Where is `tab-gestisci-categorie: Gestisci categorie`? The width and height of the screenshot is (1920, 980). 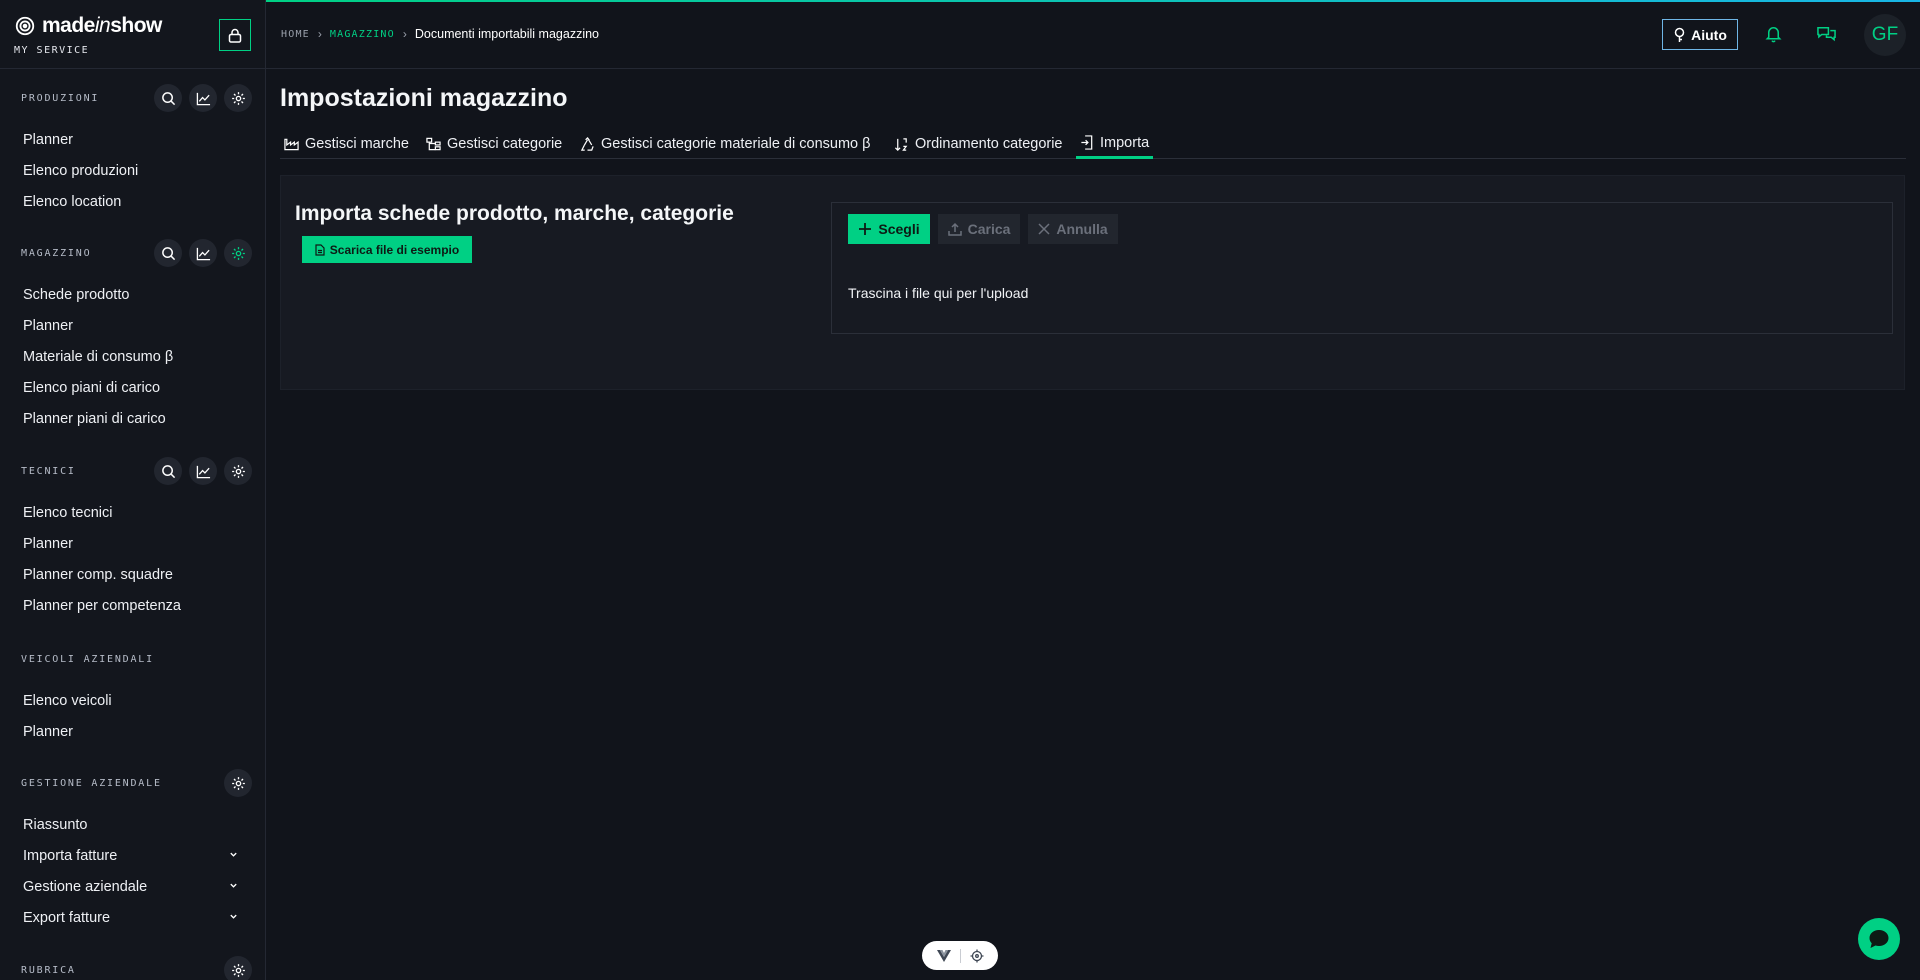
tab-gestisci-categorie: Gestisci categorie is located at coordinates (494, 144).